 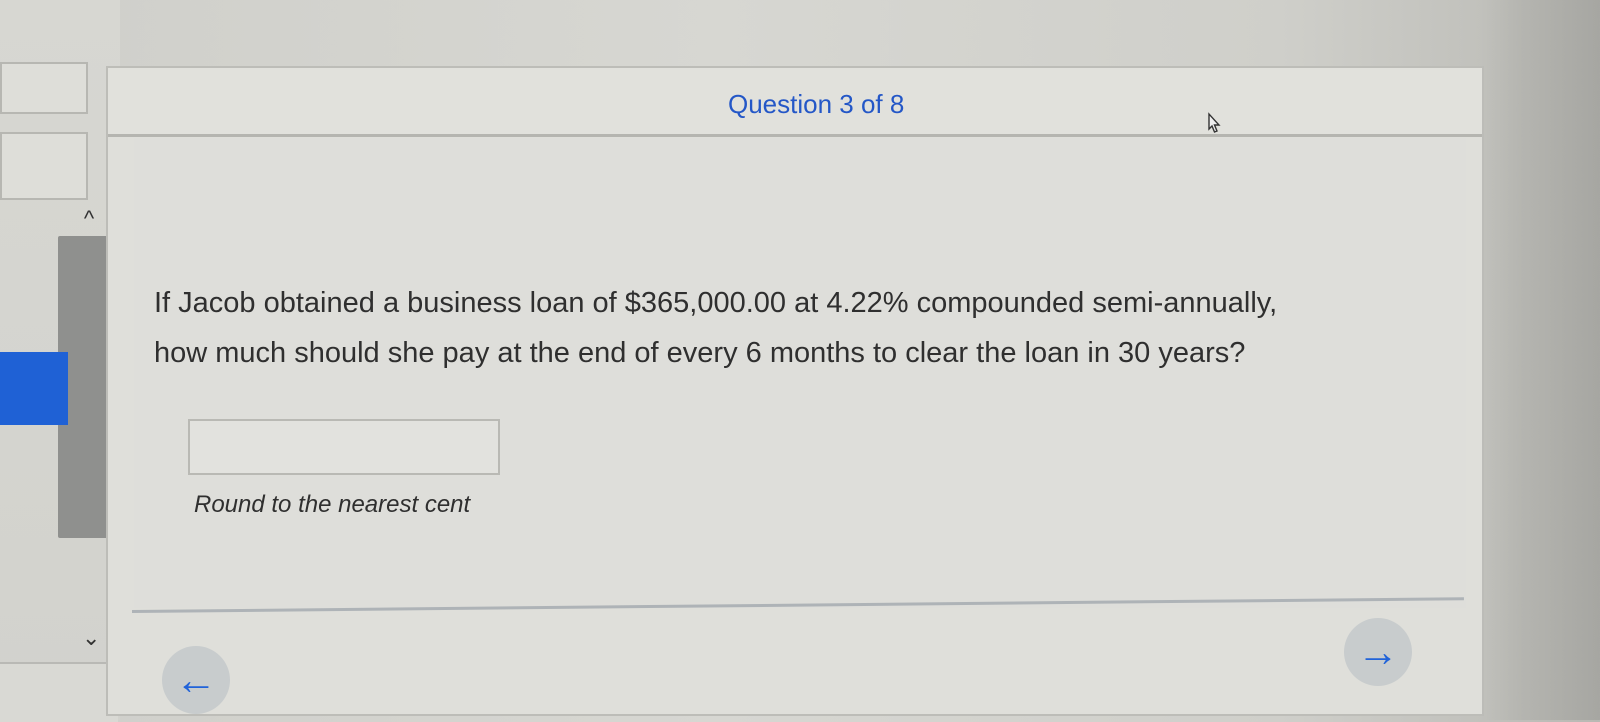 I want to click on left-rail-box-secondary, so click(x=44, y=166).